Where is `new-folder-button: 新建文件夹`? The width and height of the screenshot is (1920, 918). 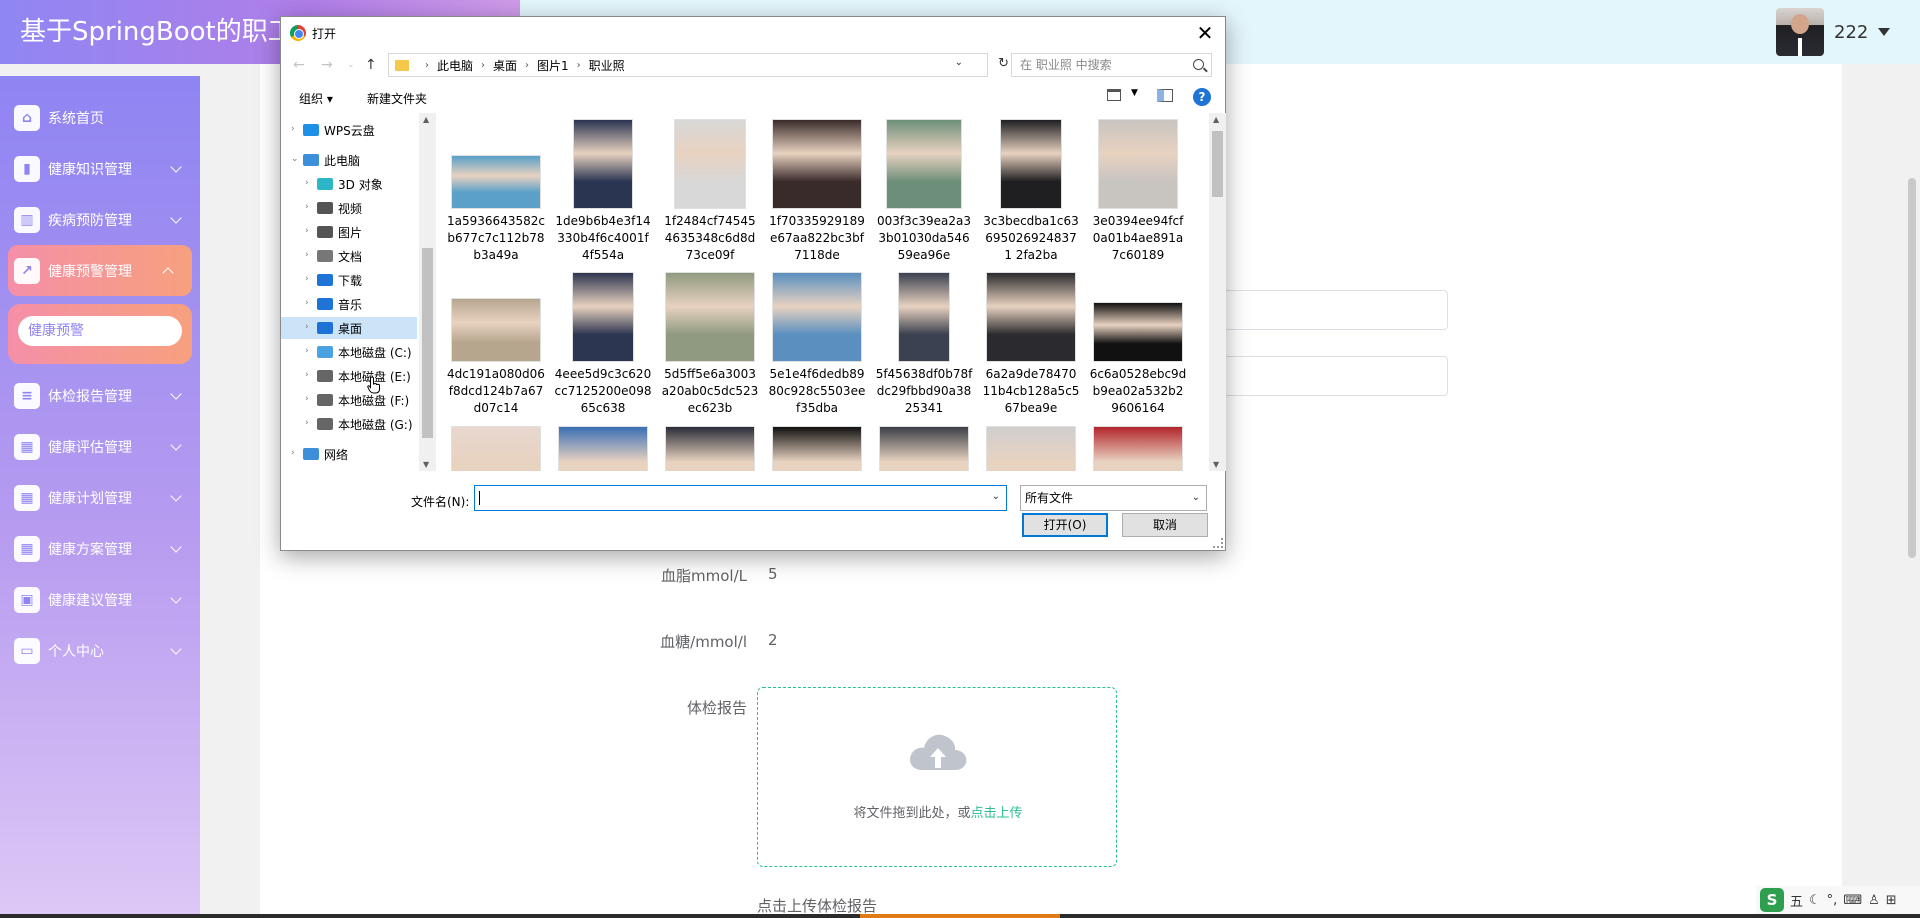 new-folder-button: 新建文件夹 is located at coordinates (397, 98).